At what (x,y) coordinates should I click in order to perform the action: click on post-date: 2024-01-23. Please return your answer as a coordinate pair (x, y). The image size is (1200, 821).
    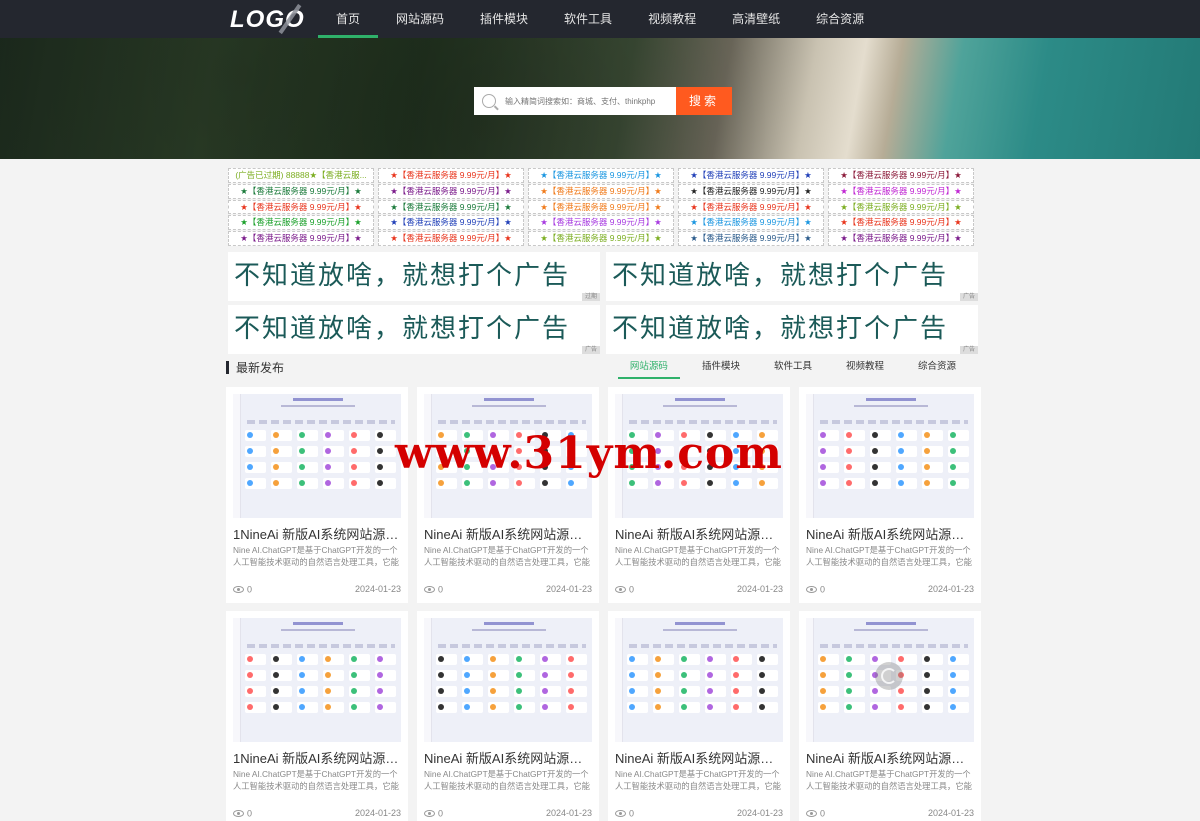
    Looking at the image, I should click on (950, 813).